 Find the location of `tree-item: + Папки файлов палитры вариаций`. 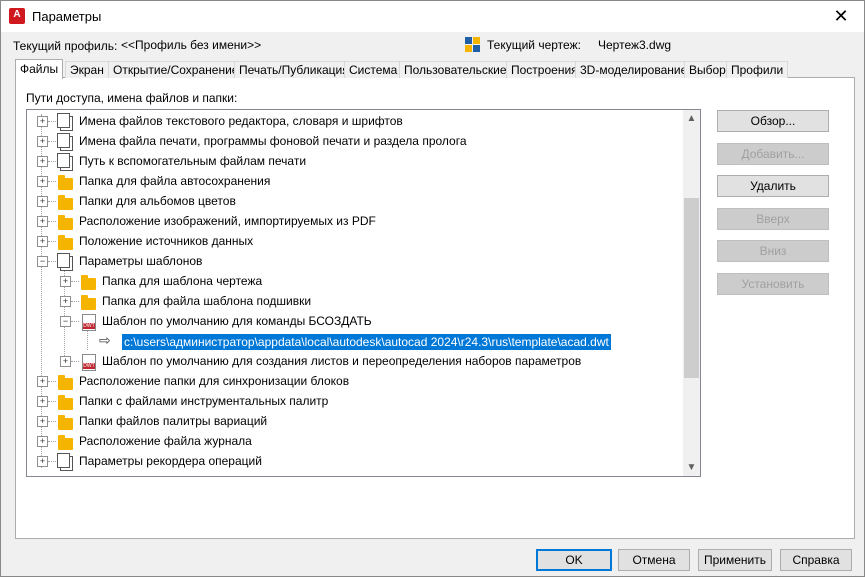

tree-item: + Папки файлов палитры вариаций is located at coordinates (352, 421).